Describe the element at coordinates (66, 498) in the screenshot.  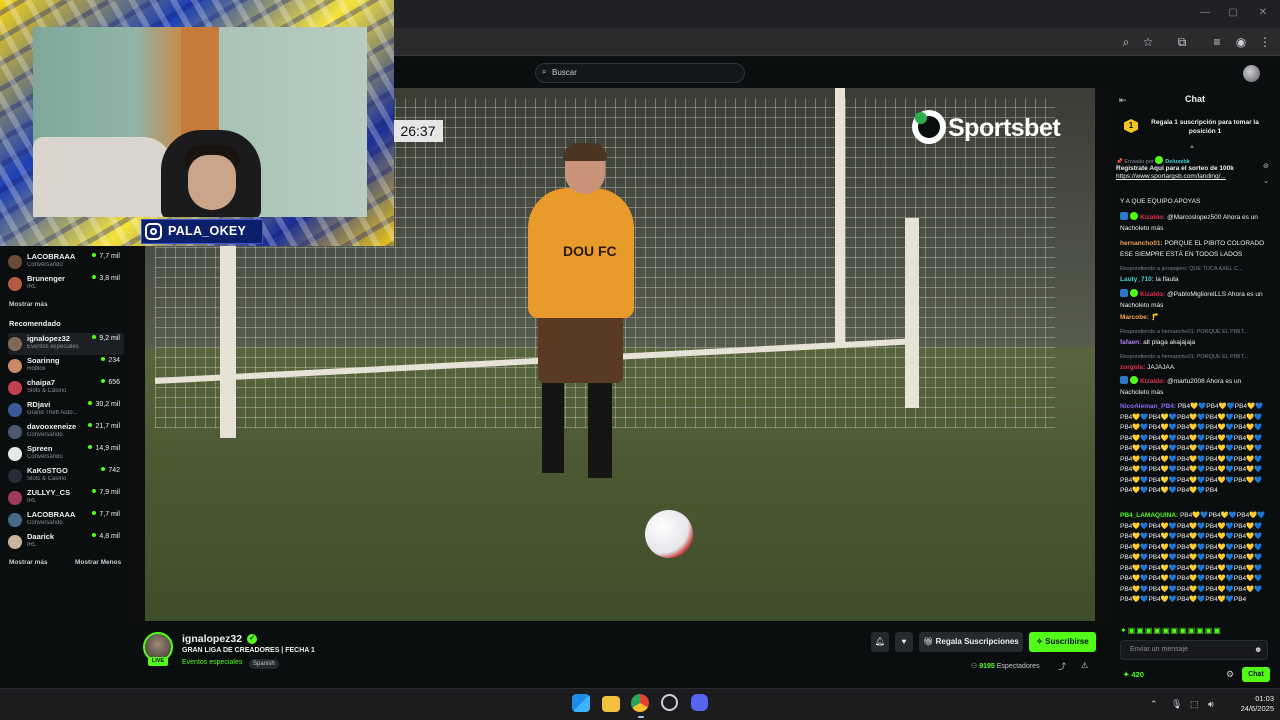
I see `recommended-item: ZULLYY_CS IRL 7,9 mil` at that location.